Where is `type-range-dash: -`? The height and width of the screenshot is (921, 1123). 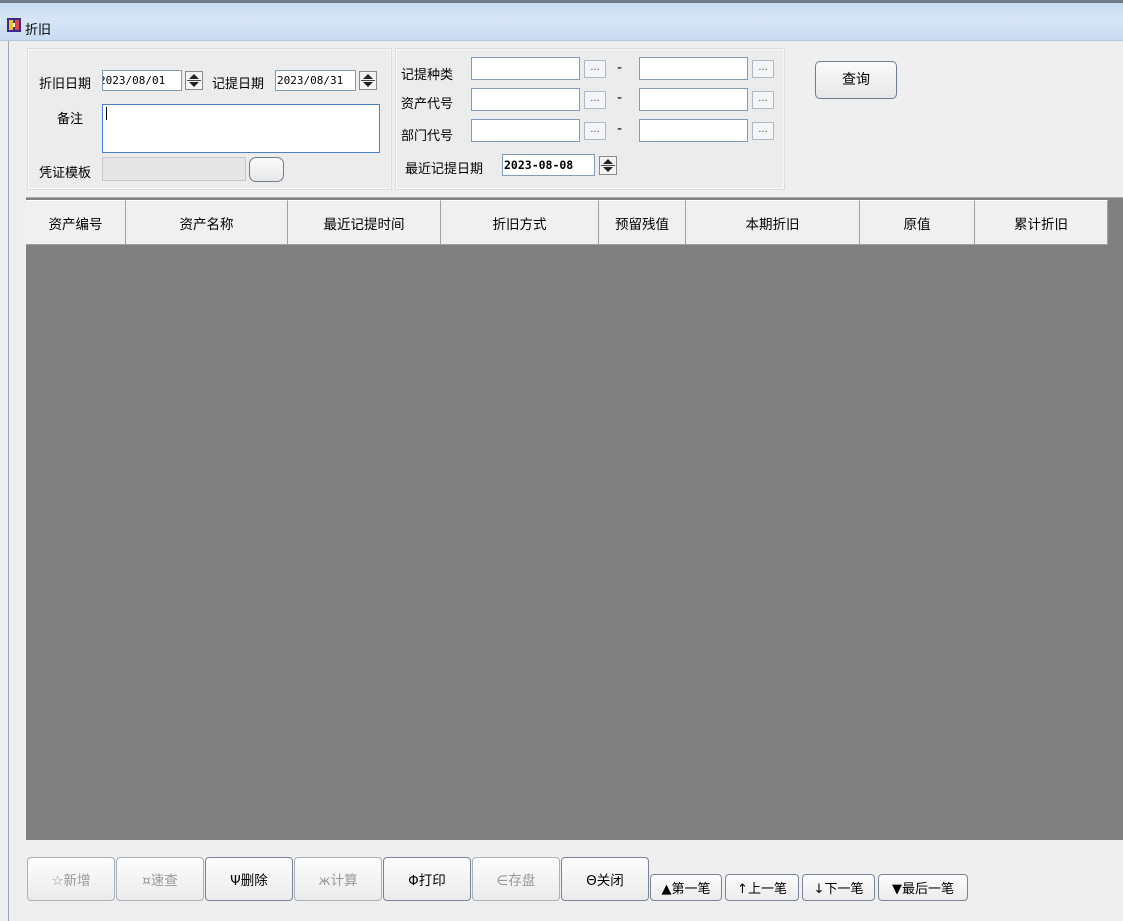
type-range-dash: - is located at coordinates (620, 68).